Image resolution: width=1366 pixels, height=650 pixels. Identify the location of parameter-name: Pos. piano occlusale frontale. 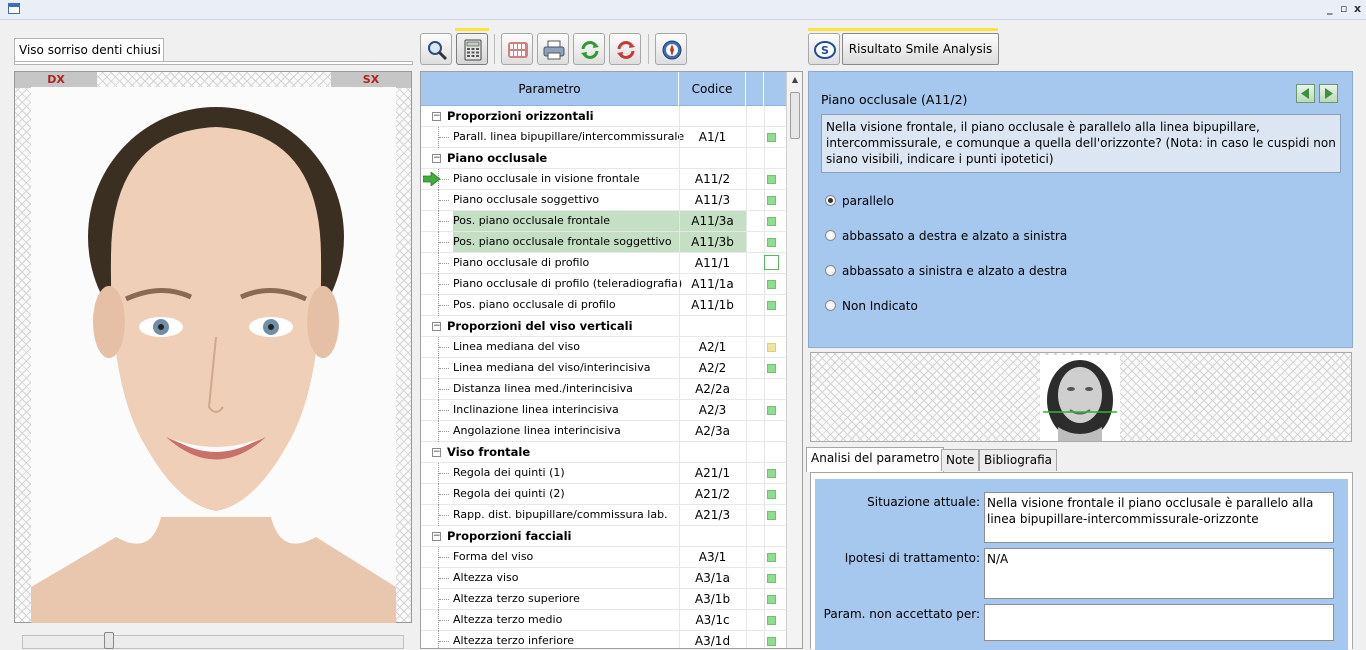
(566, 221).